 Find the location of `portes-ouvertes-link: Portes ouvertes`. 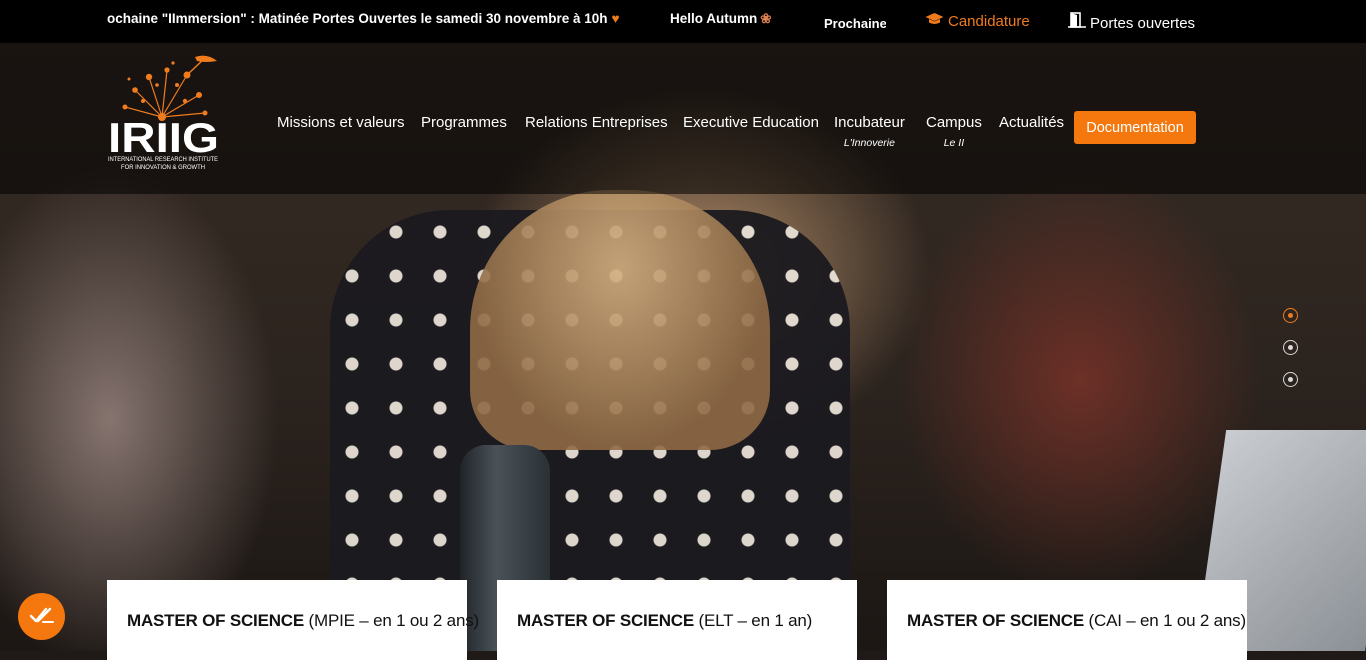

portes-ouvertes-link: Portes ouvertes is located at coordinates (1131, 22).